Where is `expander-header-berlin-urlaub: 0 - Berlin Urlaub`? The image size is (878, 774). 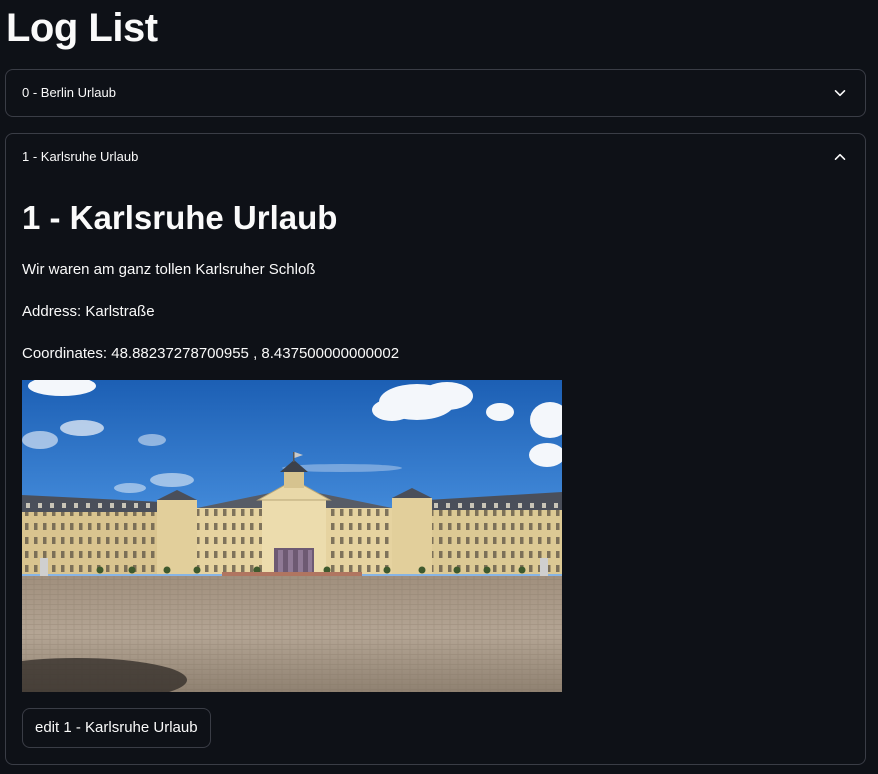
expander-header-berlin-urlaub: 0 - Berlin Urlaub is located at coordinates (435, 93).